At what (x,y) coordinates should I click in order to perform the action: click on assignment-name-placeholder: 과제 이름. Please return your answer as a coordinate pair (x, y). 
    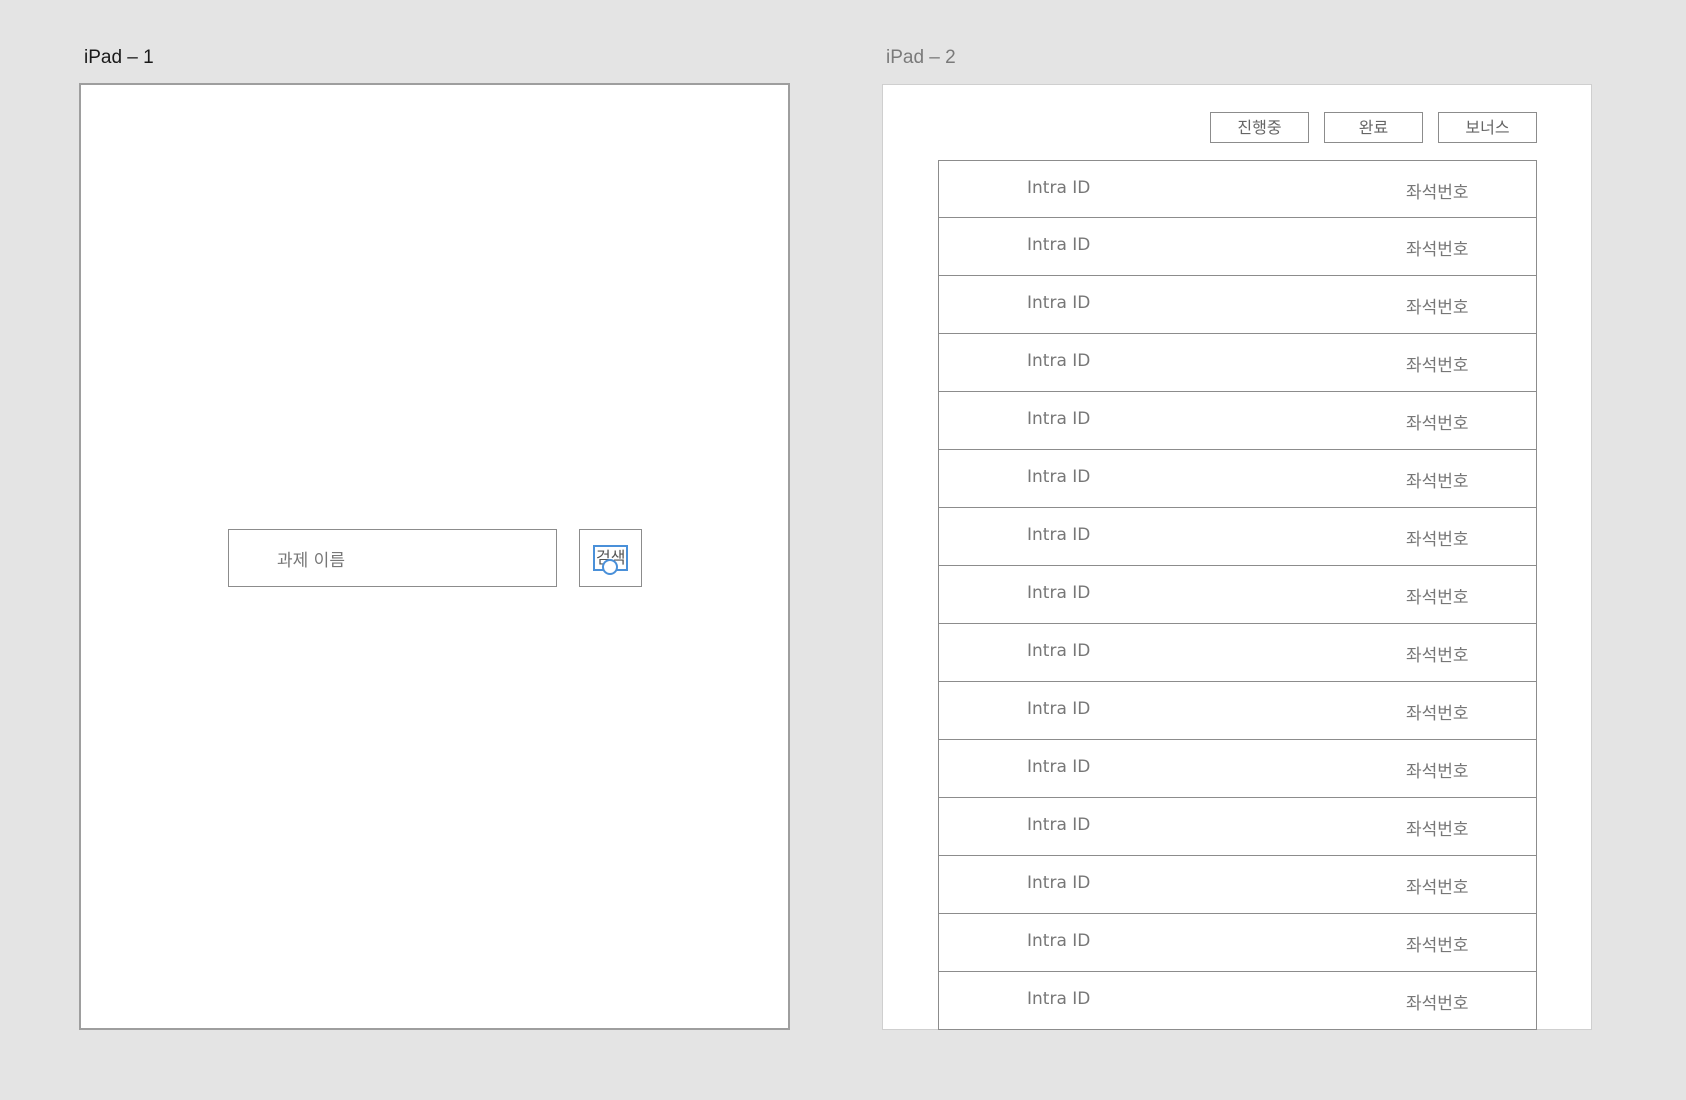
    Looking at the image, I should click on (311, 561).